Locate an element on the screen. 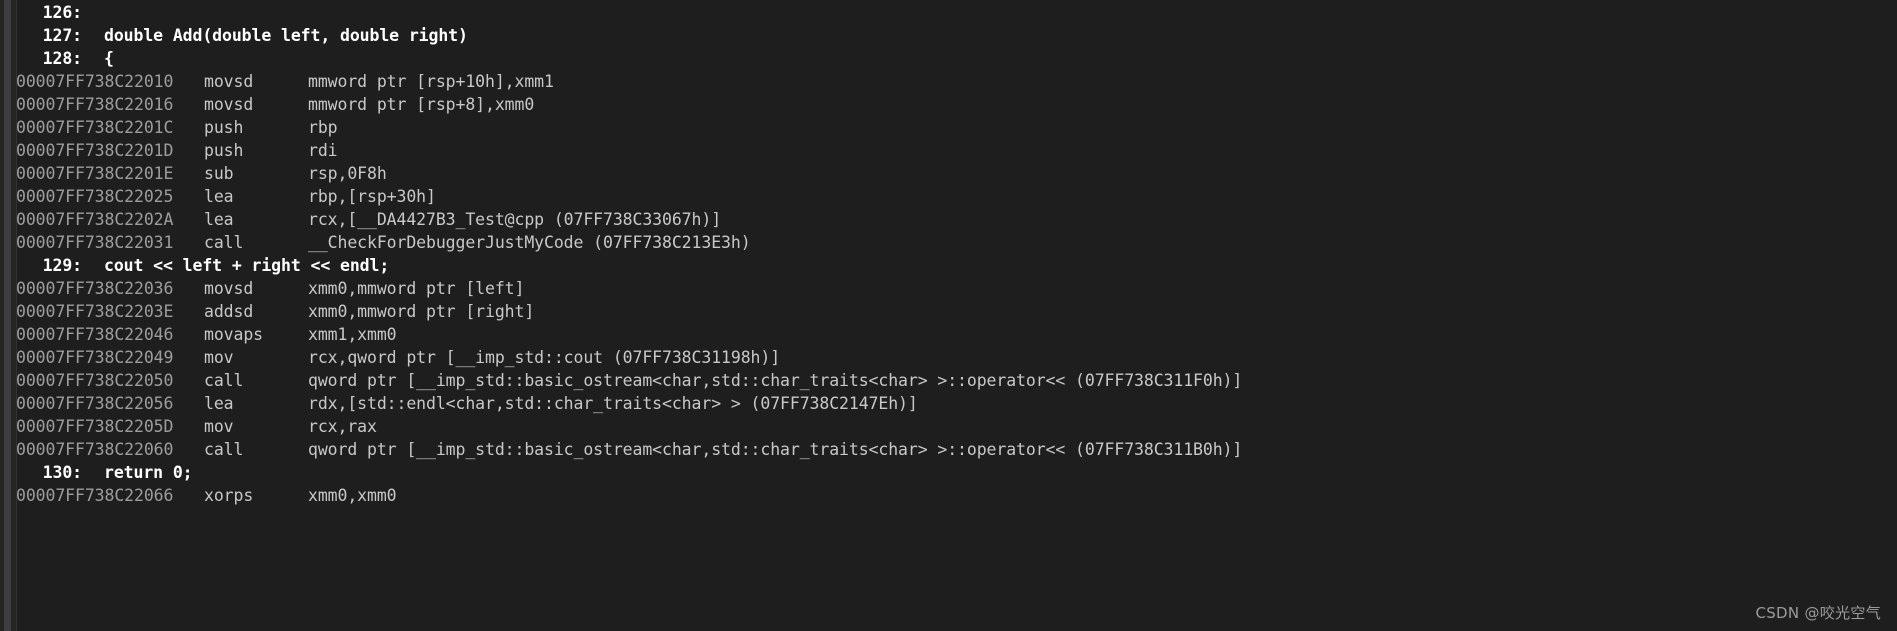  scroll-position-indicator is located at coordinates (7, 315).